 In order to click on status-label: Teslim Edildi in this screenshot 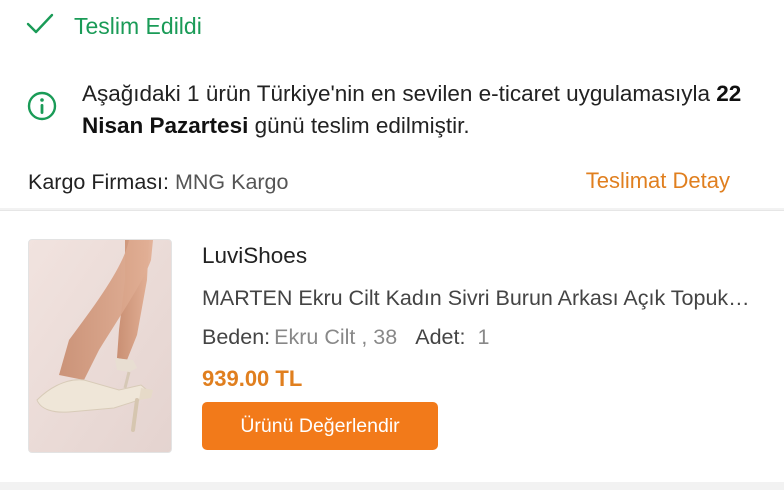, I will do `click(138, 25)`.